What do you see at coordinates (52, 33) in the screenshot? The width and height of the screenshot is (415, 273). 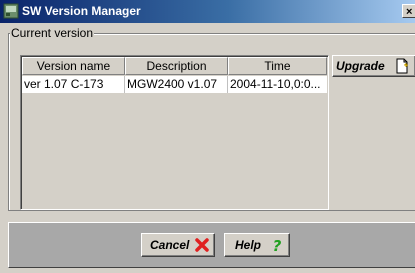 I see `current-version-legend: Current version` at bounding box center [52, 33].